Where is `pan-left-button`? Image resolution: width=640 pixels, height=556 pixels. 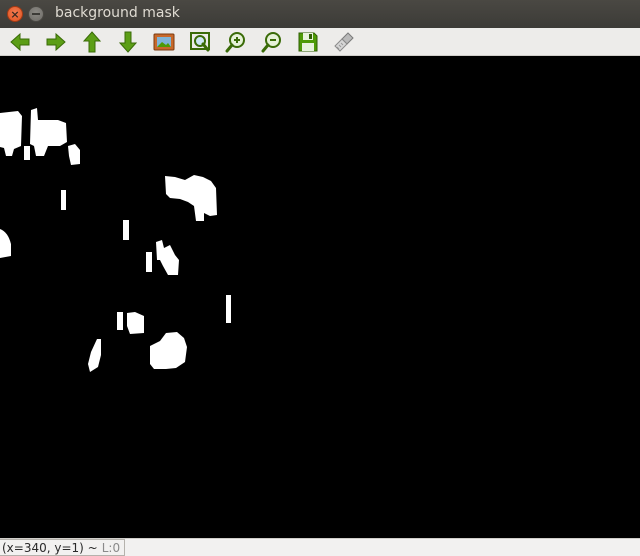
pan-left-button is located at coordinates (20, 42).